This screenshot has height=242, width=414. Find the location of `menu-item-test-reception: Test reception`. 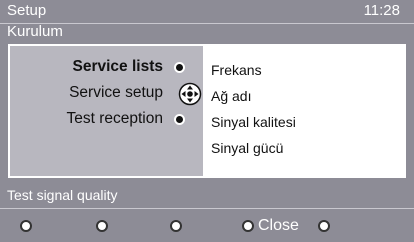

menu-item-test-reception: Test reception is located at coordinates (115, 119).